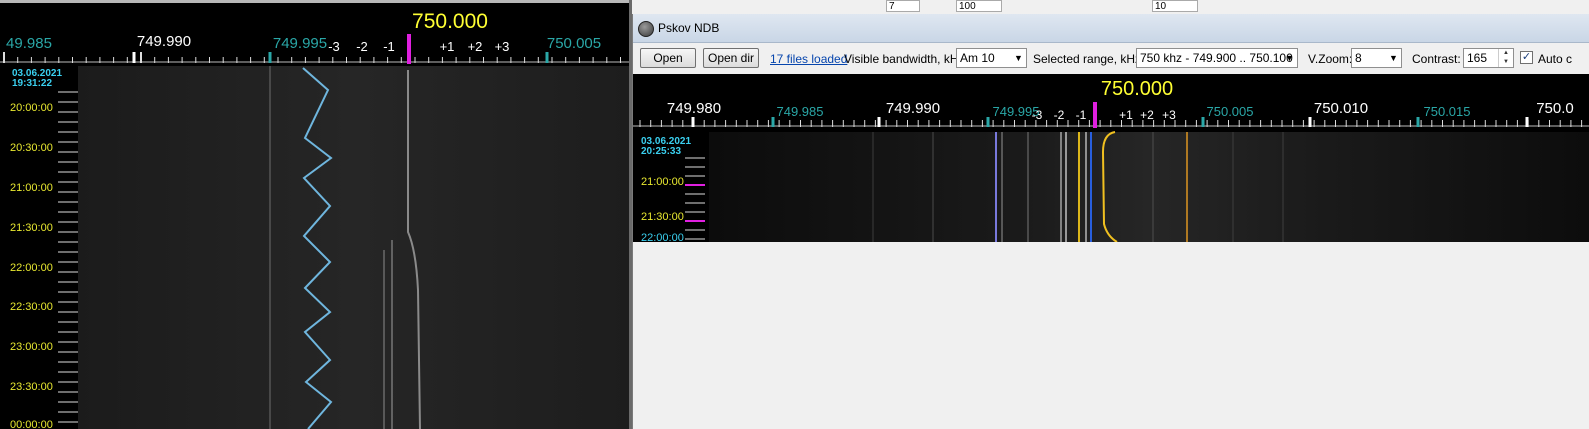  Describe the element at coordinates (689, 28) in the screenshot. I see `window-title: Pskov NDB` at that location.